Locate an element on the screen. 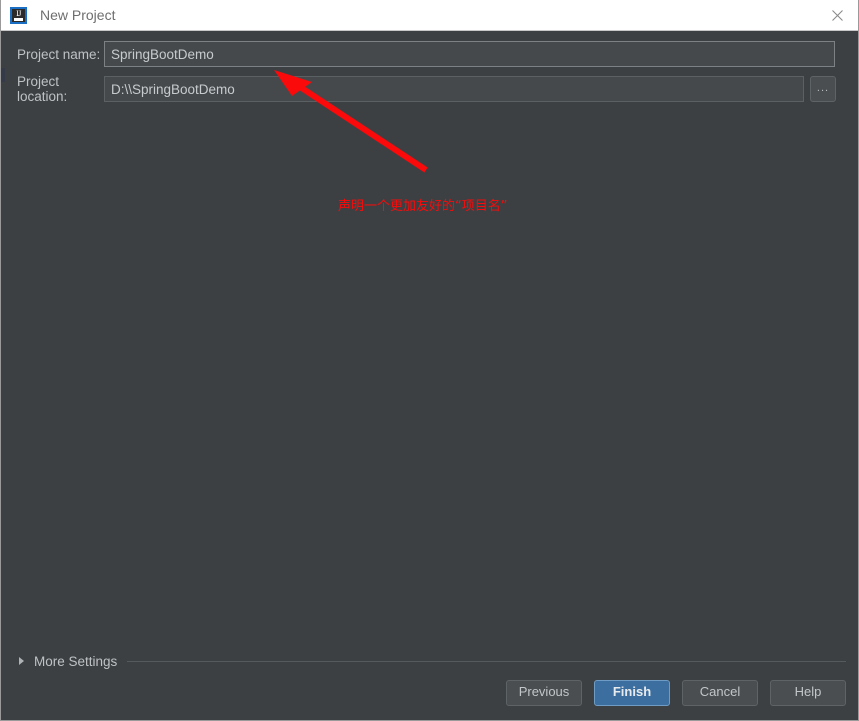 Image resolution: width=859 pixels, height=721 pixels. intellij-idea-icon: IJ is located at coordinates (18, 15).